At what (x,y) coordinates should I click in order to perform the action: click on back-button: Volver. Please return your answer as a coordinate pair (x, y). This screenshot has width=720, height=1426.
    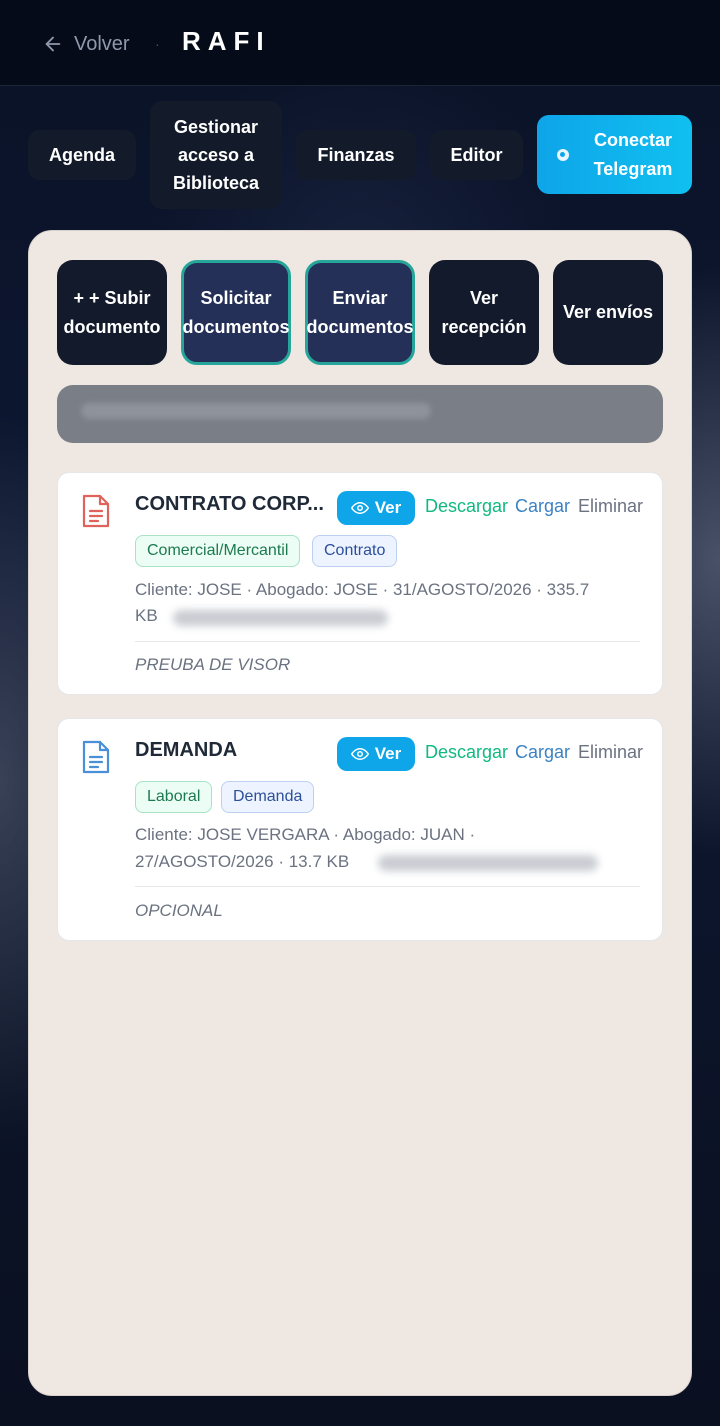
    Looking at the image, I should click on (86, 44).